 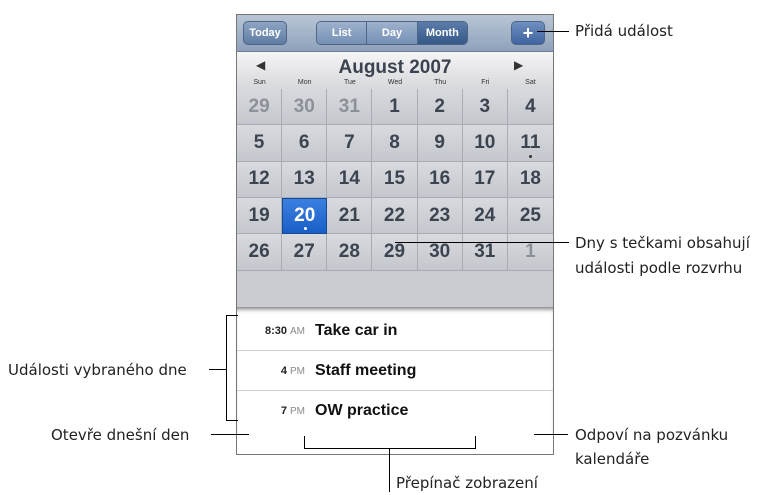 I want to click on today-button: Today, so click(x=265, y=33).